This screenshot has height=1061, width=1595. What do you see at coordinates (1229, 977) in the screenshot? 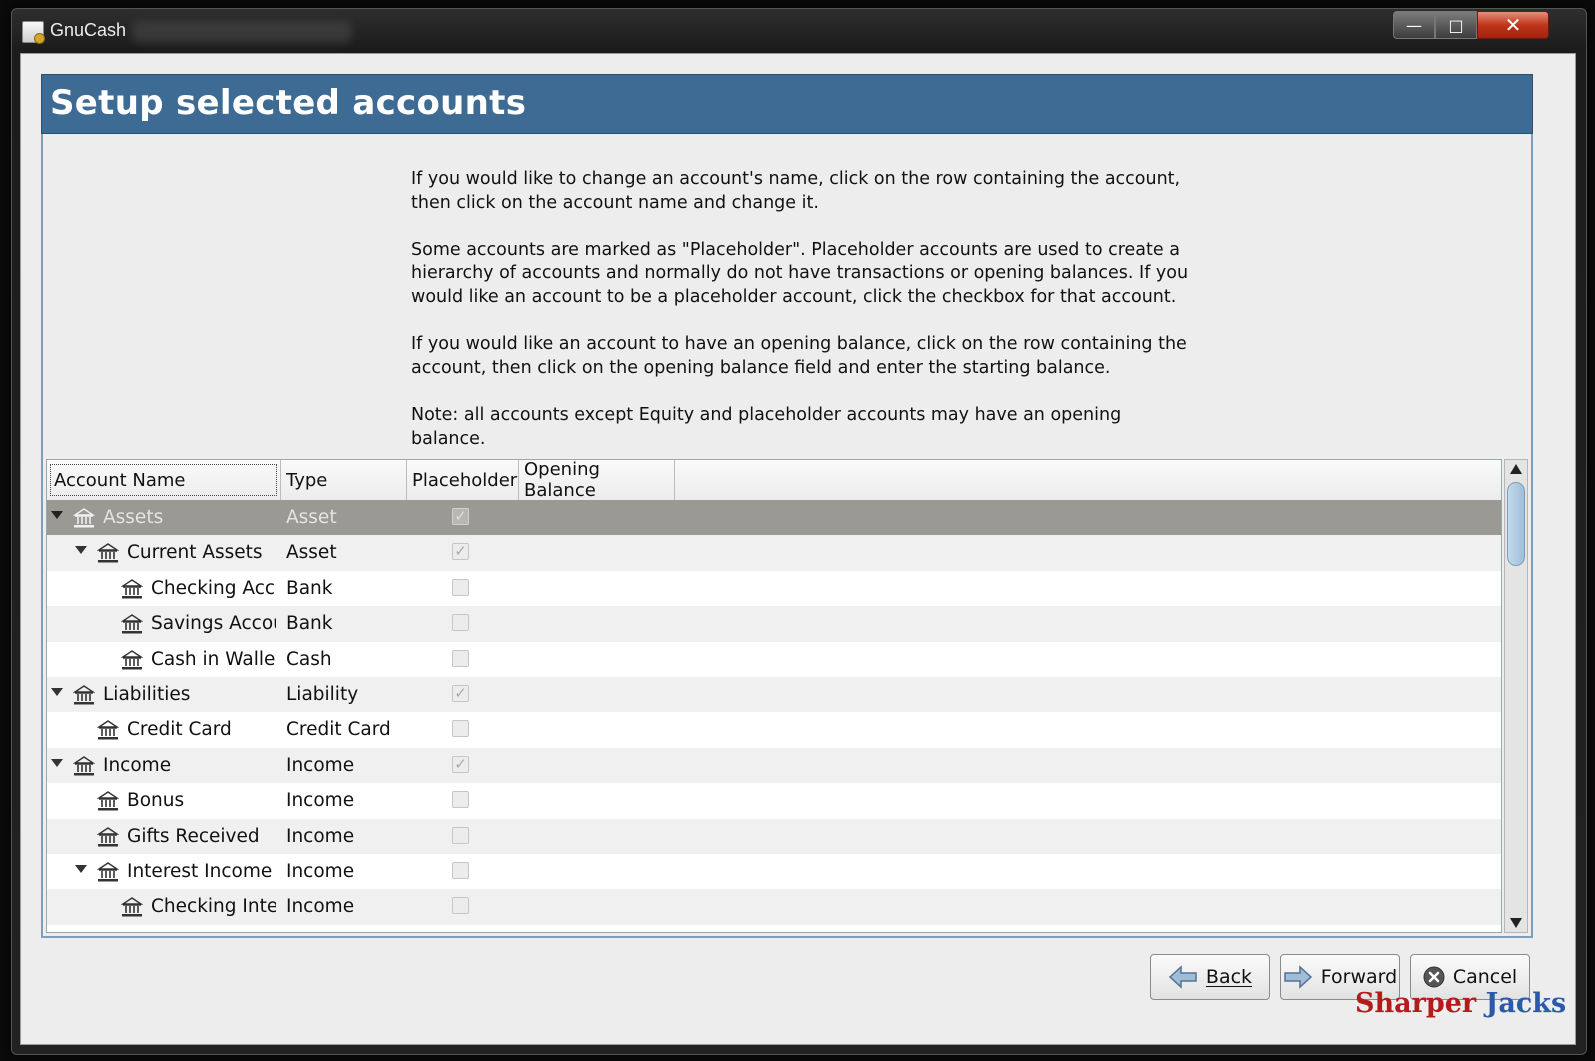
I see `back-button-label: Back` at bounding box center [1229, 977].